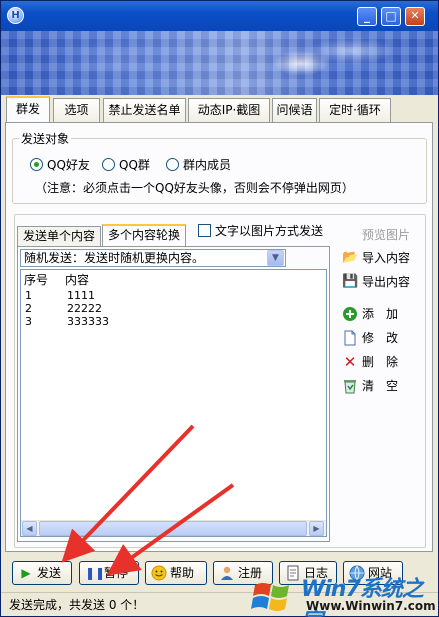  Describe the element at coordinates (95, 573) in the screenshot. I see `pause-icon: ❚❚` at that location.